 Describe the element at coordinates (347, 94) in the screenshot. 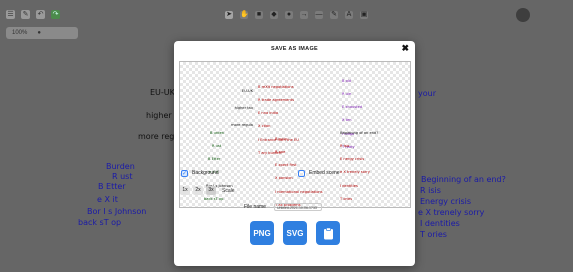

I see `preview-line: R ule` at that location.